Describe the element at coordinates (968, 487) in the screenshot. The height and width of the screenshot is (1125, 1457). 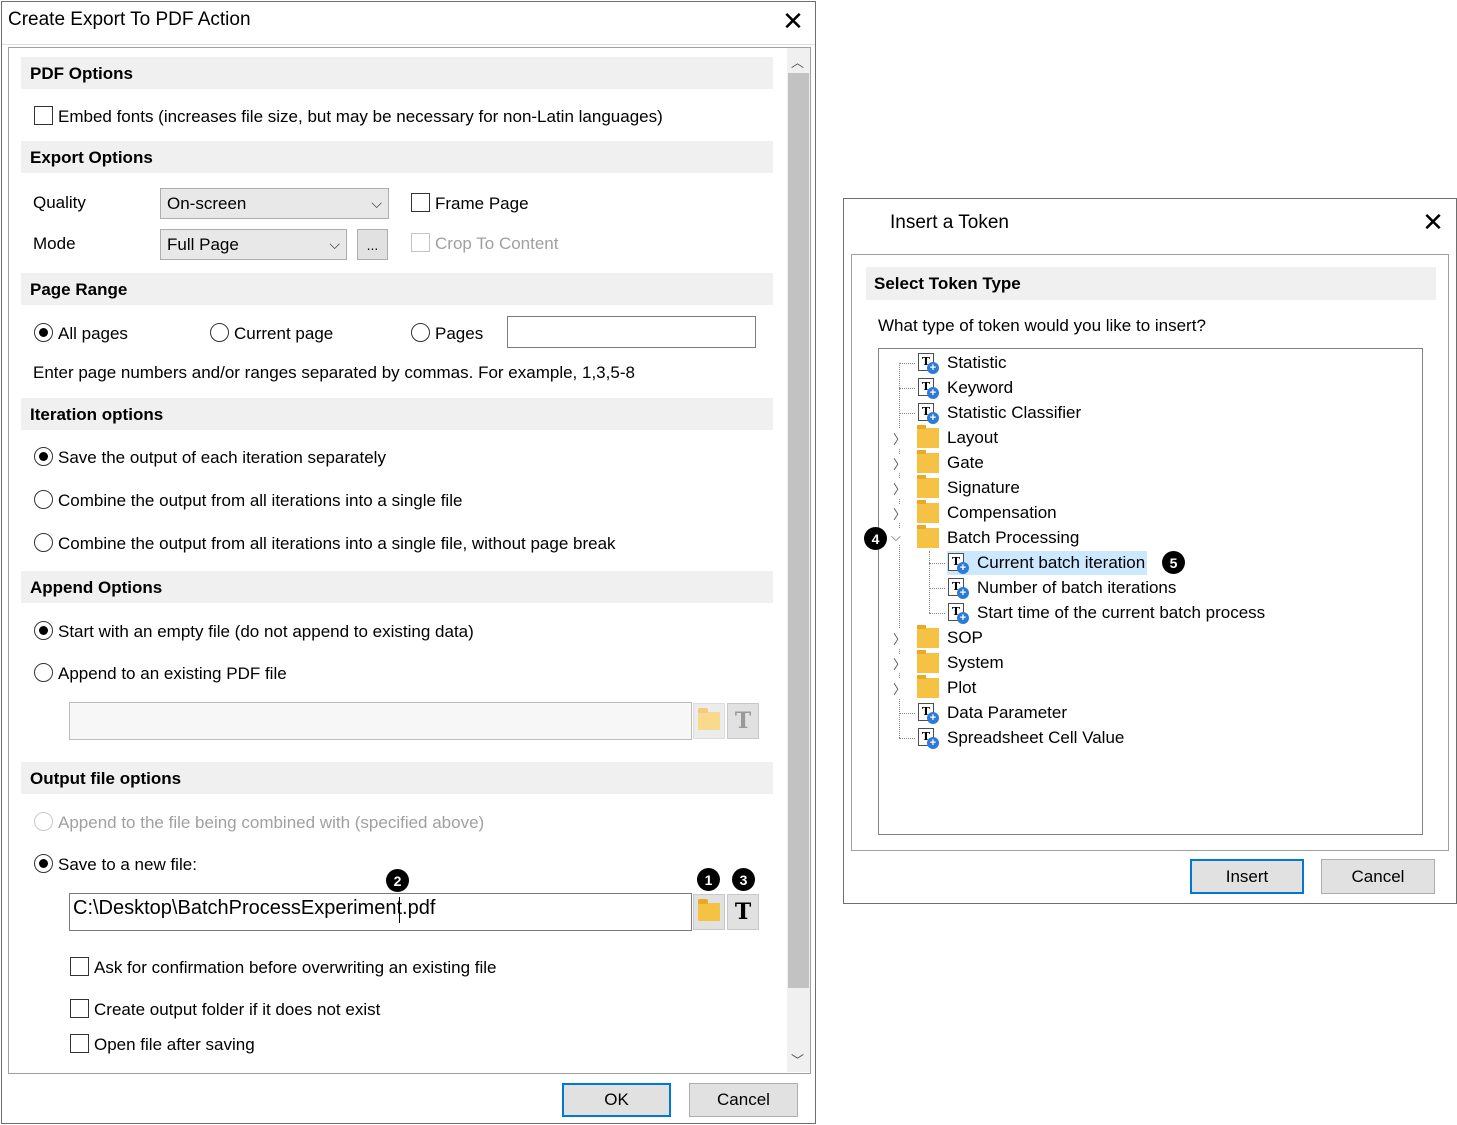
I see `tree-item: Signature` at that location.